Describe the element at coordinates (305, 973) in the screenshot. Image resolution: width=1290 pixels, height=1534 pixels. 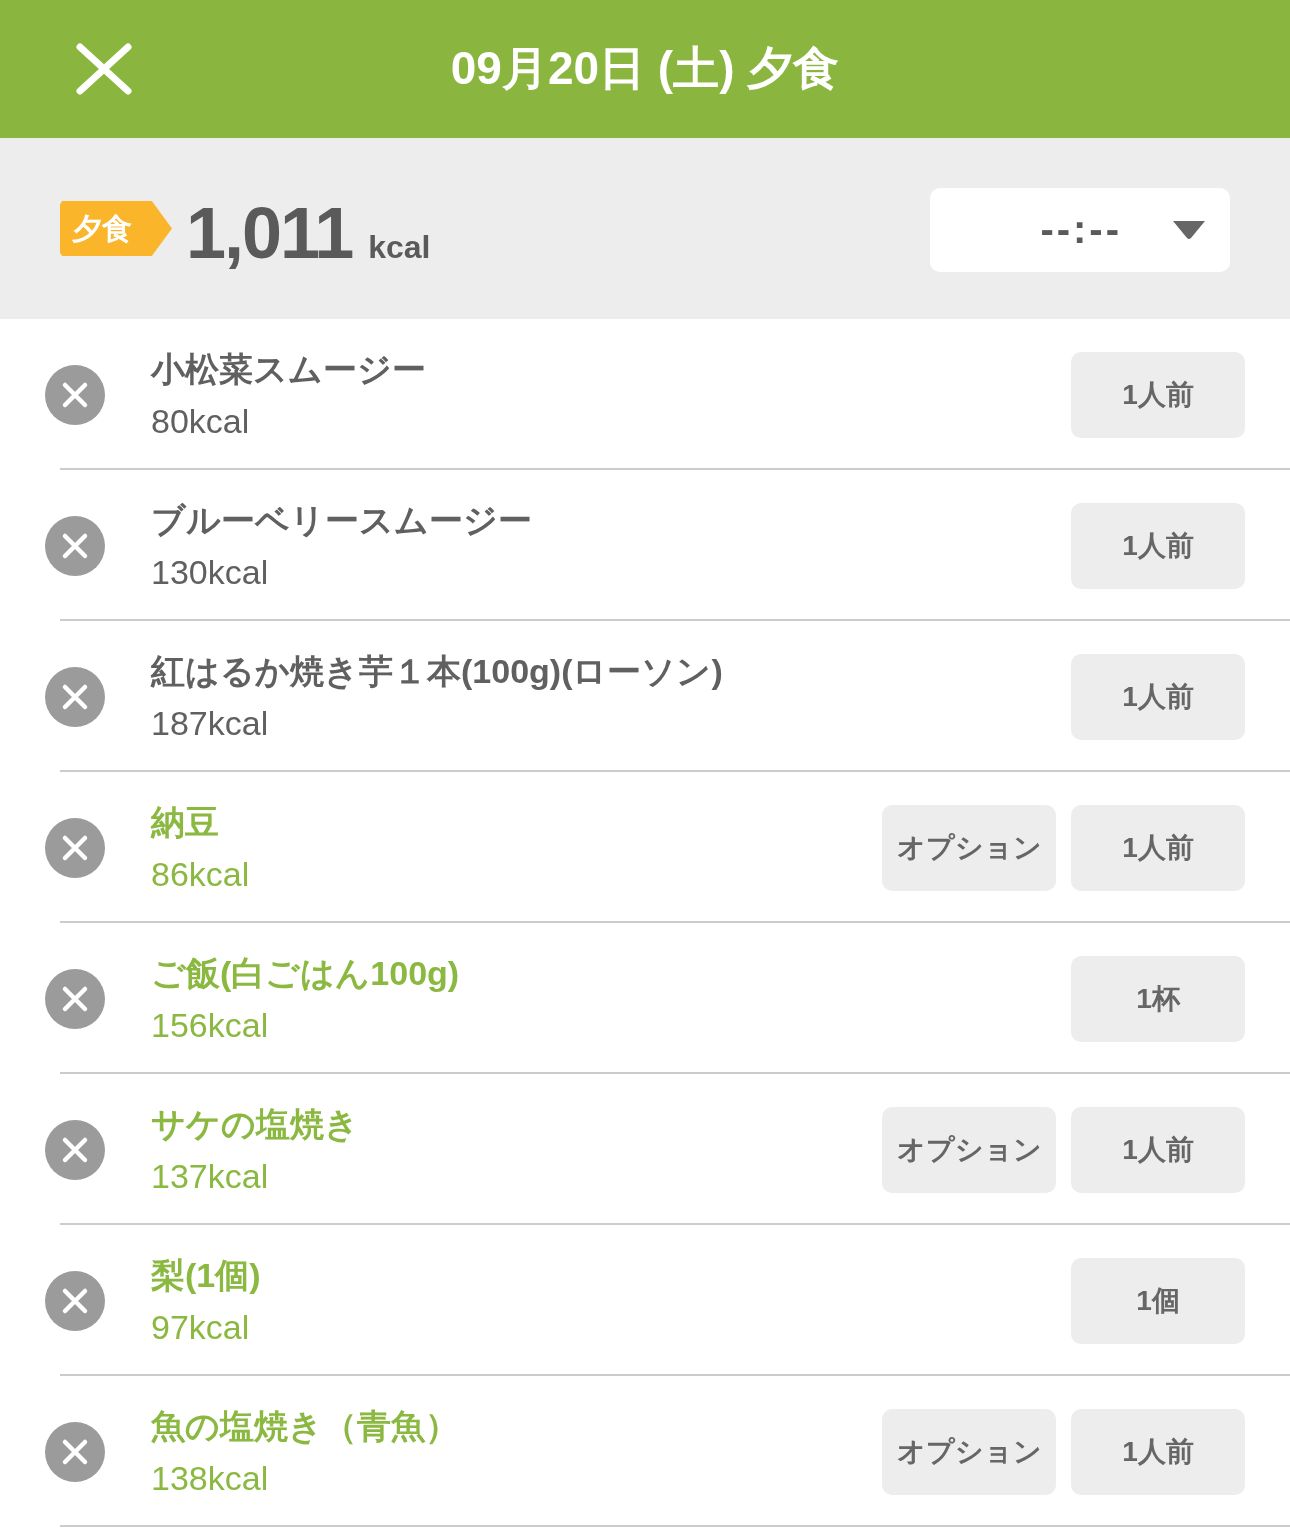
I see `food-name: ご飯(白ごはん100g)` at that location.